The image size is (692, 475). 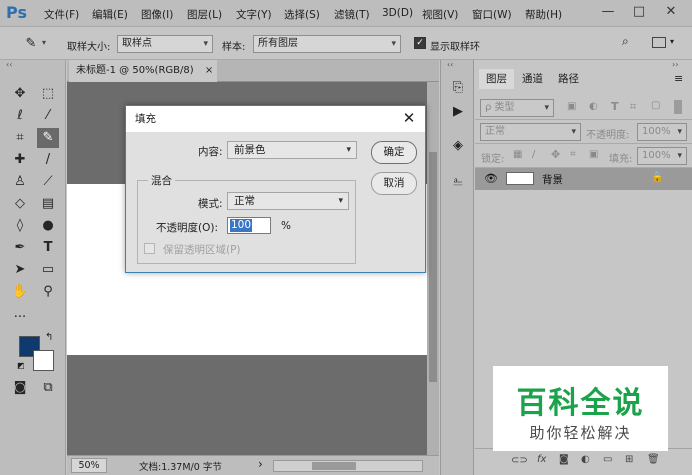 What do you see at coordinates (555, 154) in the screenshot?
I see `lock-position-icon: ✥` at bounding box center [555, 154].